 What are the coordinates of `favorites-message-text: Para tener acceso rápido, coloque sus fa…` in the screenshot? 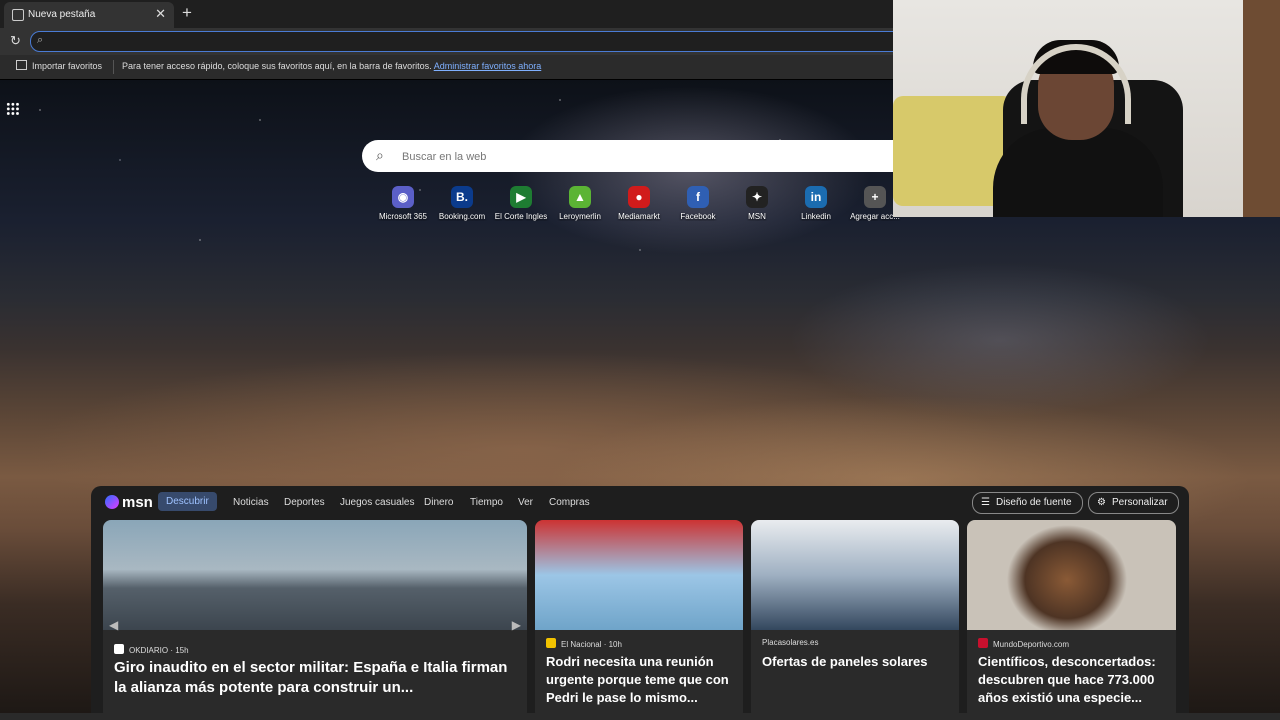 It's located at (277, 66).